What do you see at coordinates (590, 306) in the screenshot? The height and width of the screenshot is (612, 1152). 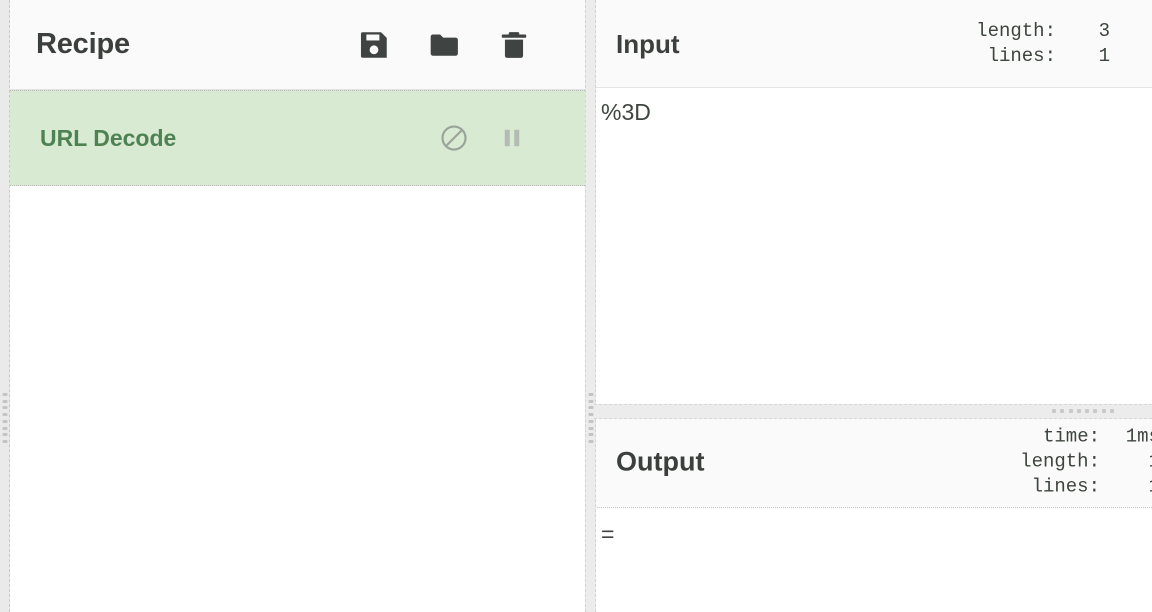 I see `recipe-io-splitter-gutter` at bounding box center [590, 306].